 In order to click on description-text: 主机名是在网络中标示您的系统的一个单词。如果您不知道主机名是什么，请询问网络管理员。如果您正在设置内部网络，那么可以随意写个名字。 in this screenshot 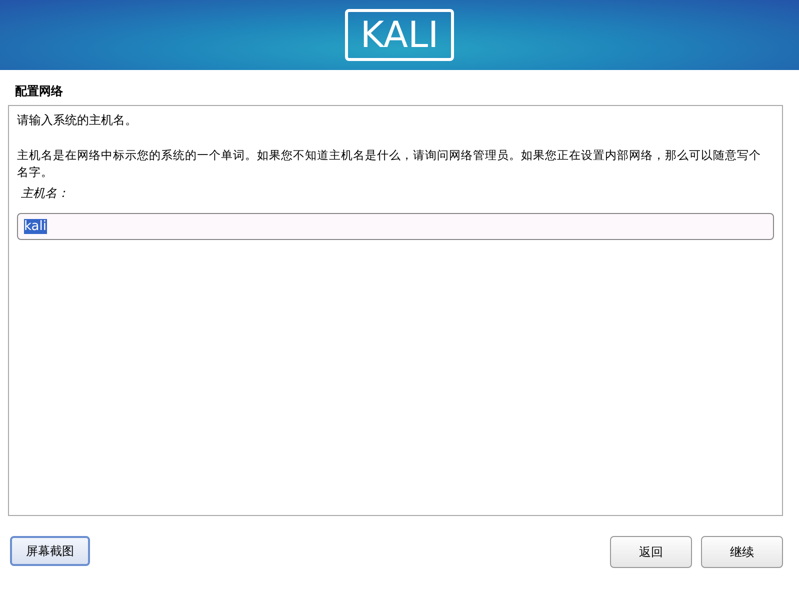, I will do `click(389, 164)`.